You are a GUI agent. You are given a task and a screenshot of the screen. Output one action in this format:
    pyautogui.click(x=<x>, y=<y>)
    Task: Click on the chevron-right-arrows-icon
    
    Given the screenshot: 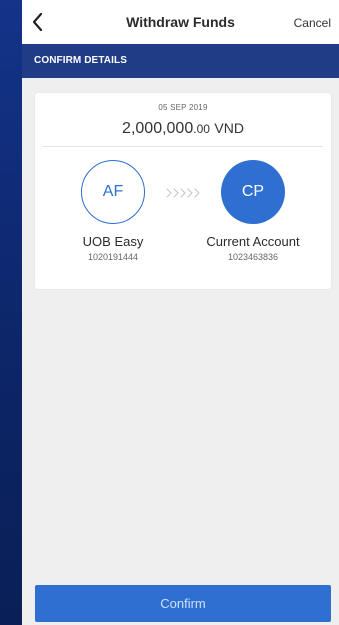 What is the action you would take?
    pyautogui.click(x=183, y=193)
    